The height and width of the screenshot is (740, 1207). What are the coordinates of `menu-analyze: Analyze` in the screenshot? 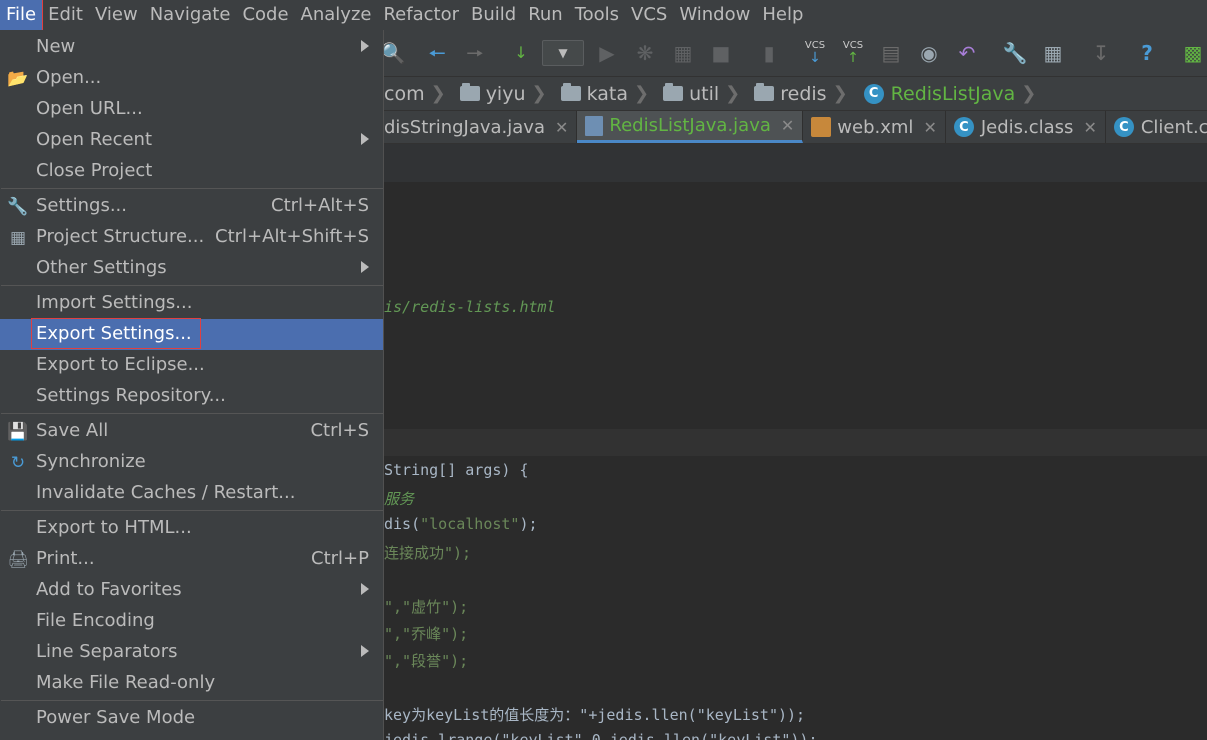 It's located at (336, 15).